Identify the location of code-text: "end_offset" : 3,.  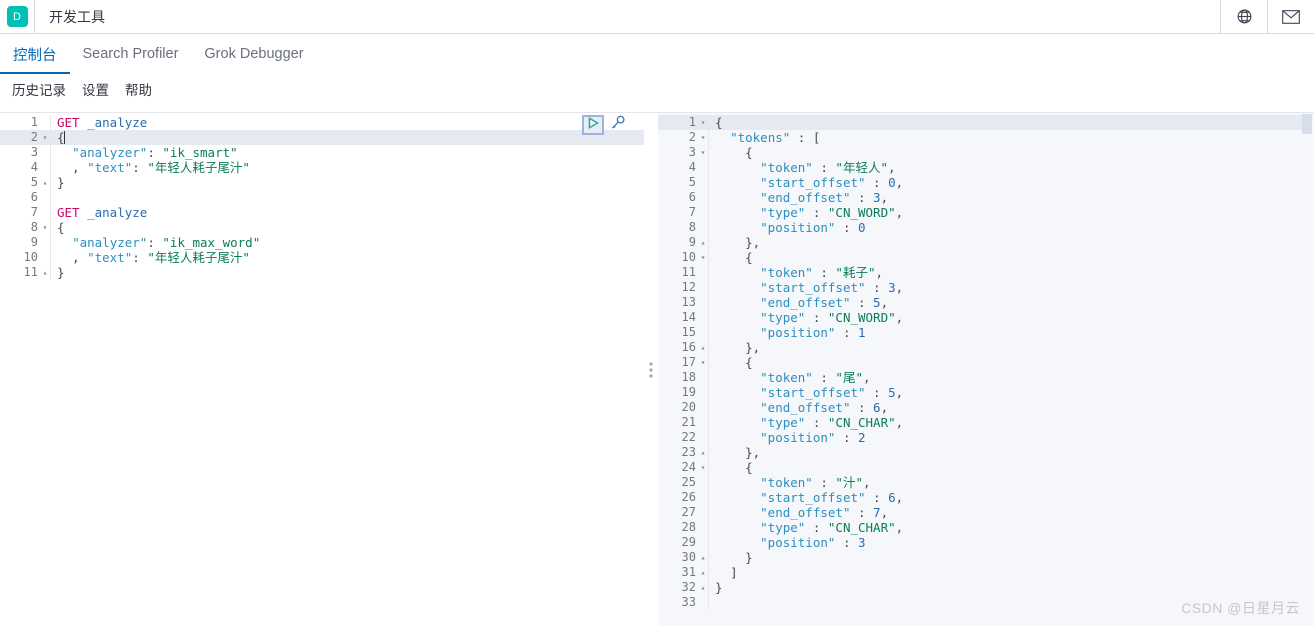
(1011, 197).